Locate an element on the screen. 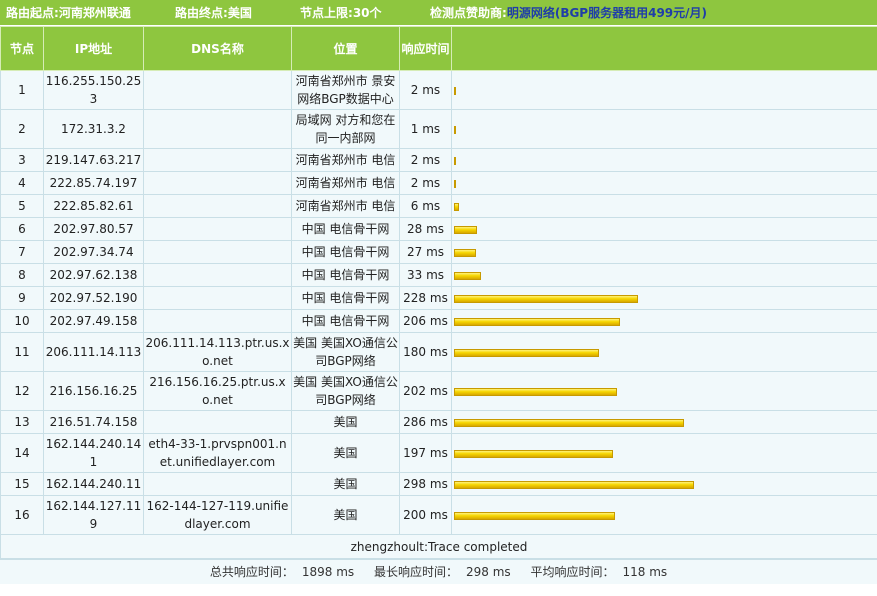 Image resolution: width=877 pixels, height=596 pixels. table-row: 9 202.97.52.190 中国 电信骨干网 228 ms is located at coordinates (438, 298).